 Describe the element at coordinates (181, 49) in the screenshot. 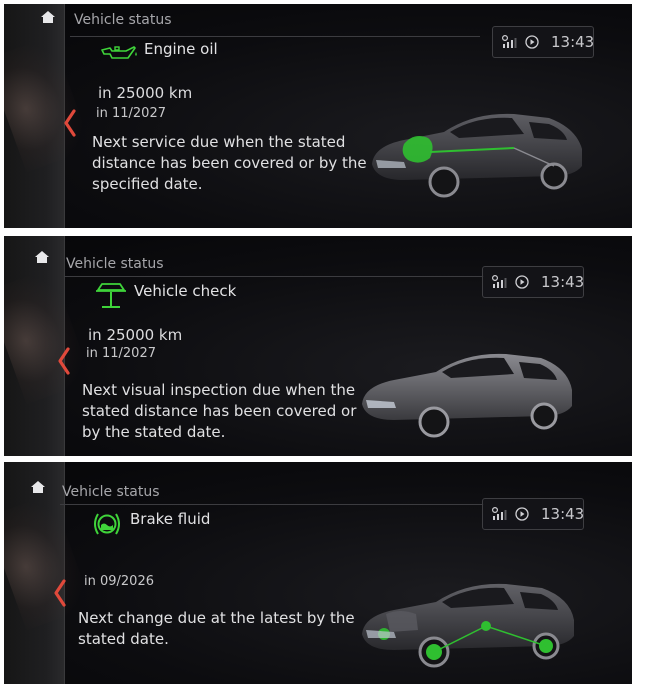

I see `item-label: Engine oil` at that location.